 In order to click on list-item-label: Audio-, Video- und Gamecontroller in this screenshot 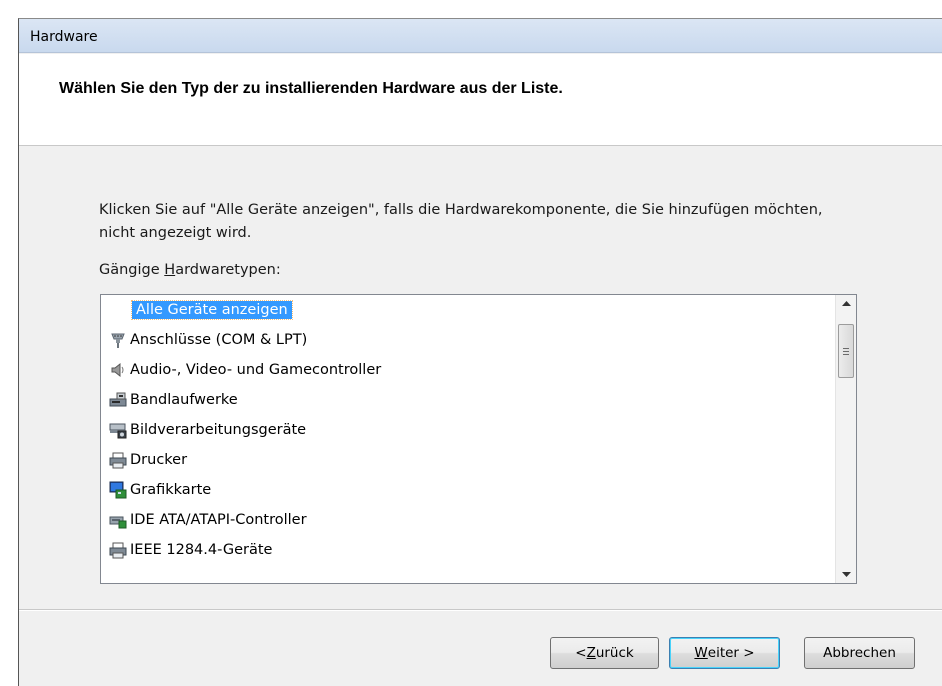, I will do `click(256, 370)`.